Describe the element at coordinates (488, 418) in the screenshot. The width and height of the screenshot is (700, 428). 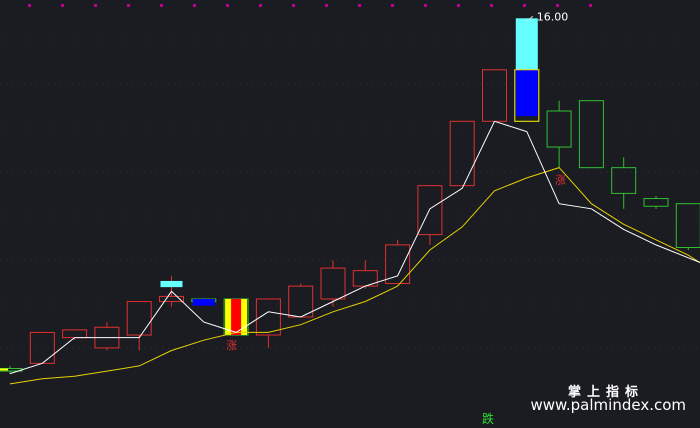
I see `signal-down-label: 跌` at that location.